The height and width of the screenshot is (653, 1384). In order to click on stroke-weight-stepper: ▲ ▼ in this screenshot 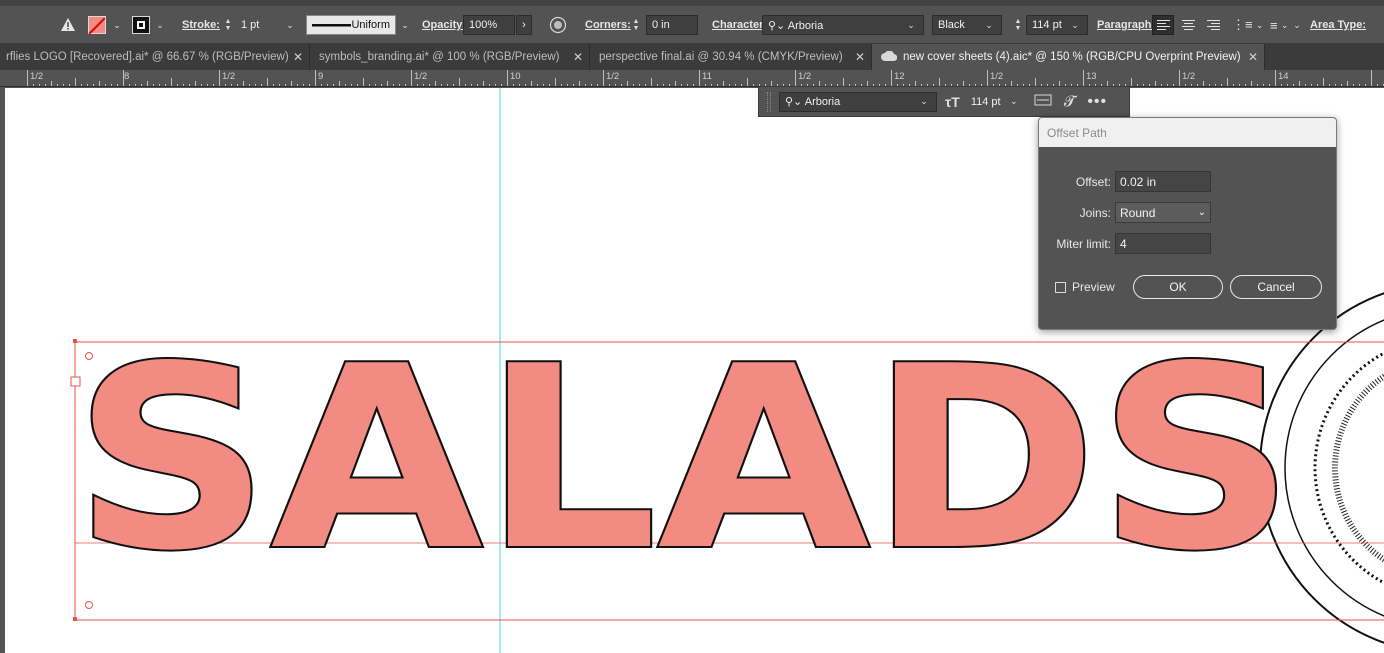, I will do `click(228, 25)`.